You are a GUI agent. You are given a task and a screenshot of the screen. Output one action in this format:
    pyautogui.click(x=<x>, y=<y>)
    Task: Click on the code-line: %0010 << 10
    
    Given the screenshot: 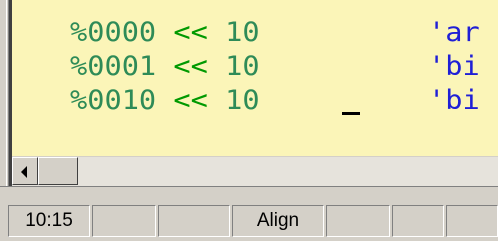 What is the action you would take?
    pyautogui.click(x=165, y=101)
    